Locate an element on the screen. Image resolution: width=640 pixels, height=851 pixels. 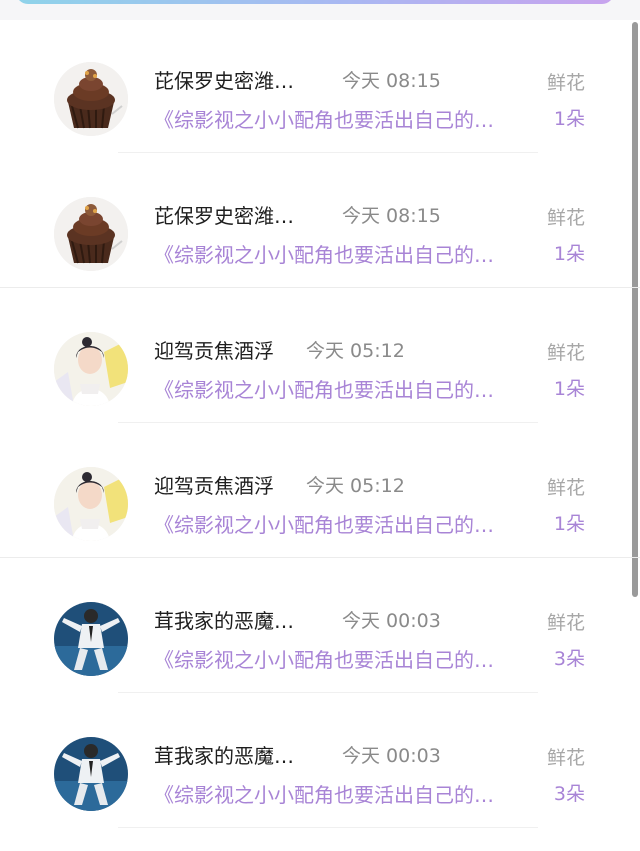
header-band is located at coordinates (320, 10).